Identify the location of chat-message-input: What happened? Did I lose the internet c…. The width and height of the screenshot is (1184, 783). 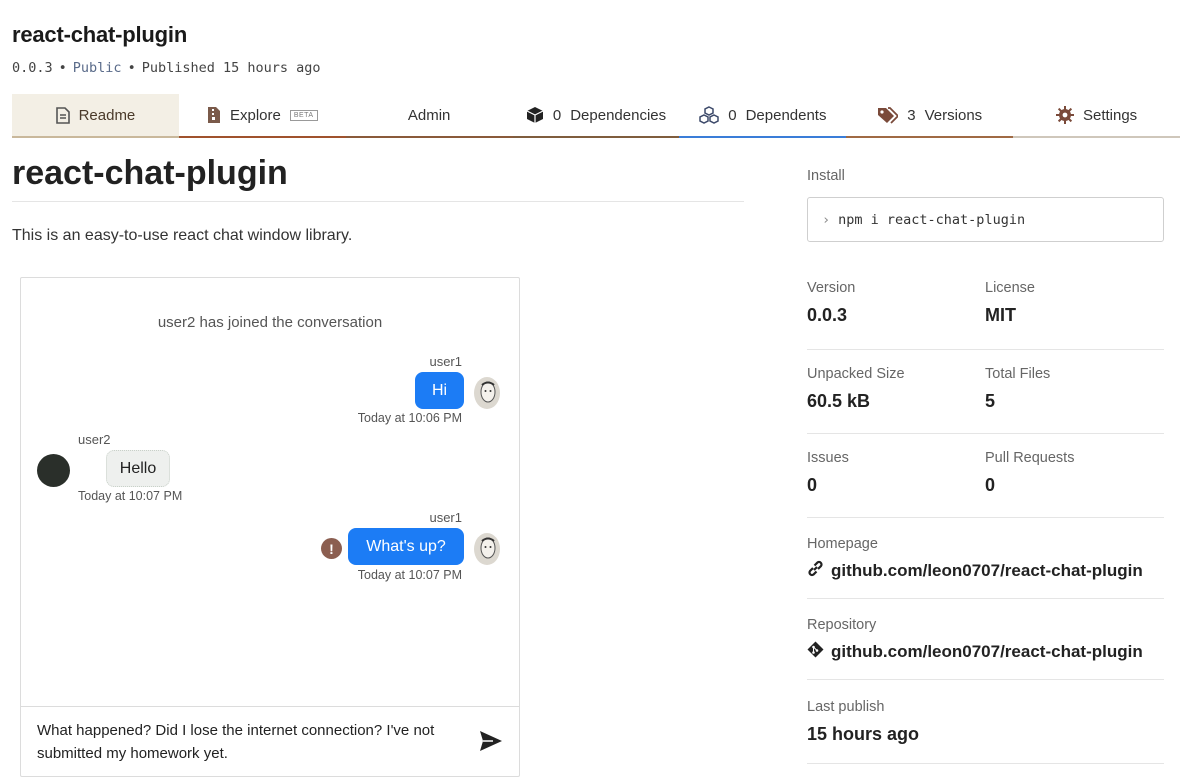
(256, 742).